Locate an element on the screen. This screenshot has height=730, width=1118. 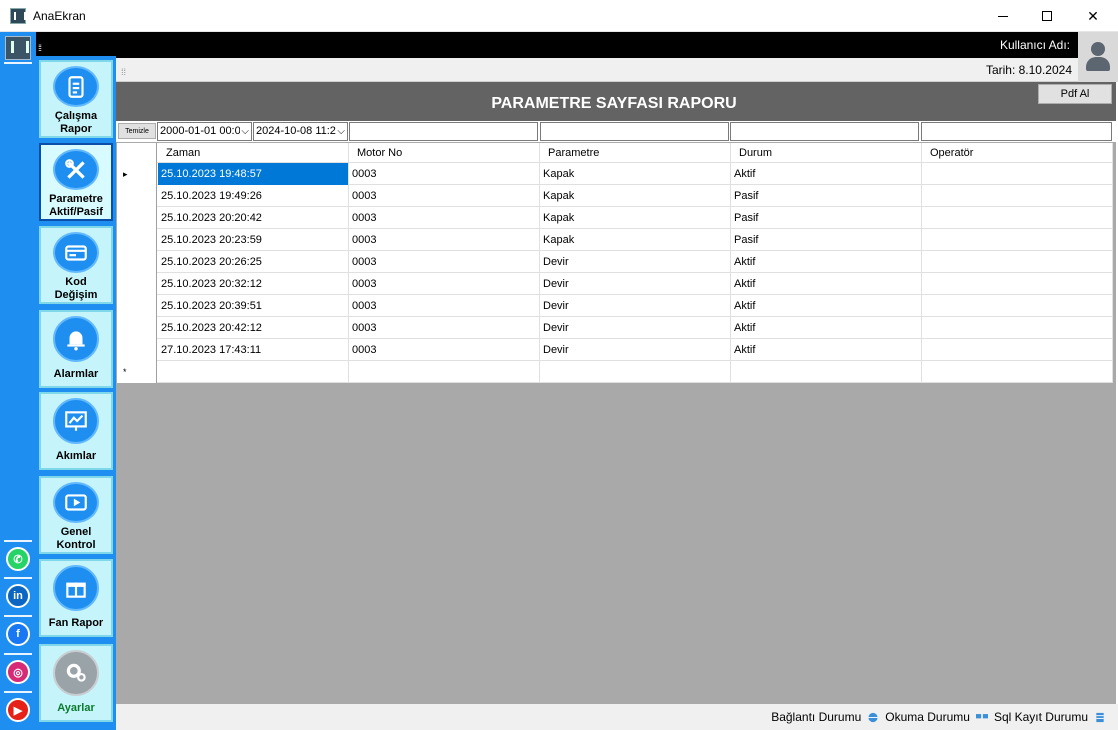
table-cell: 25.10.2023 20:20:42 is located at coordinates (253, 218).